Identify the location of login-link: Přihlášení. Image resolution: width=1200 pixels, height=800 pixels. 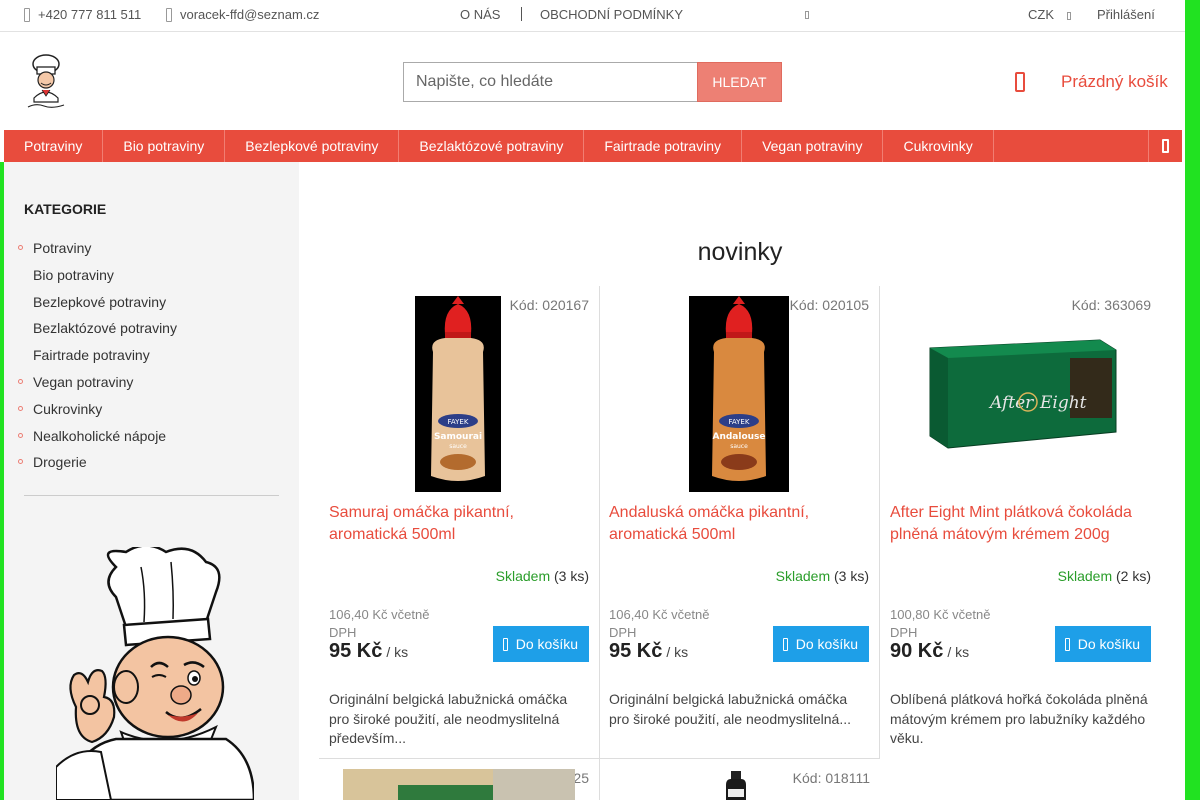
(1126, 14).